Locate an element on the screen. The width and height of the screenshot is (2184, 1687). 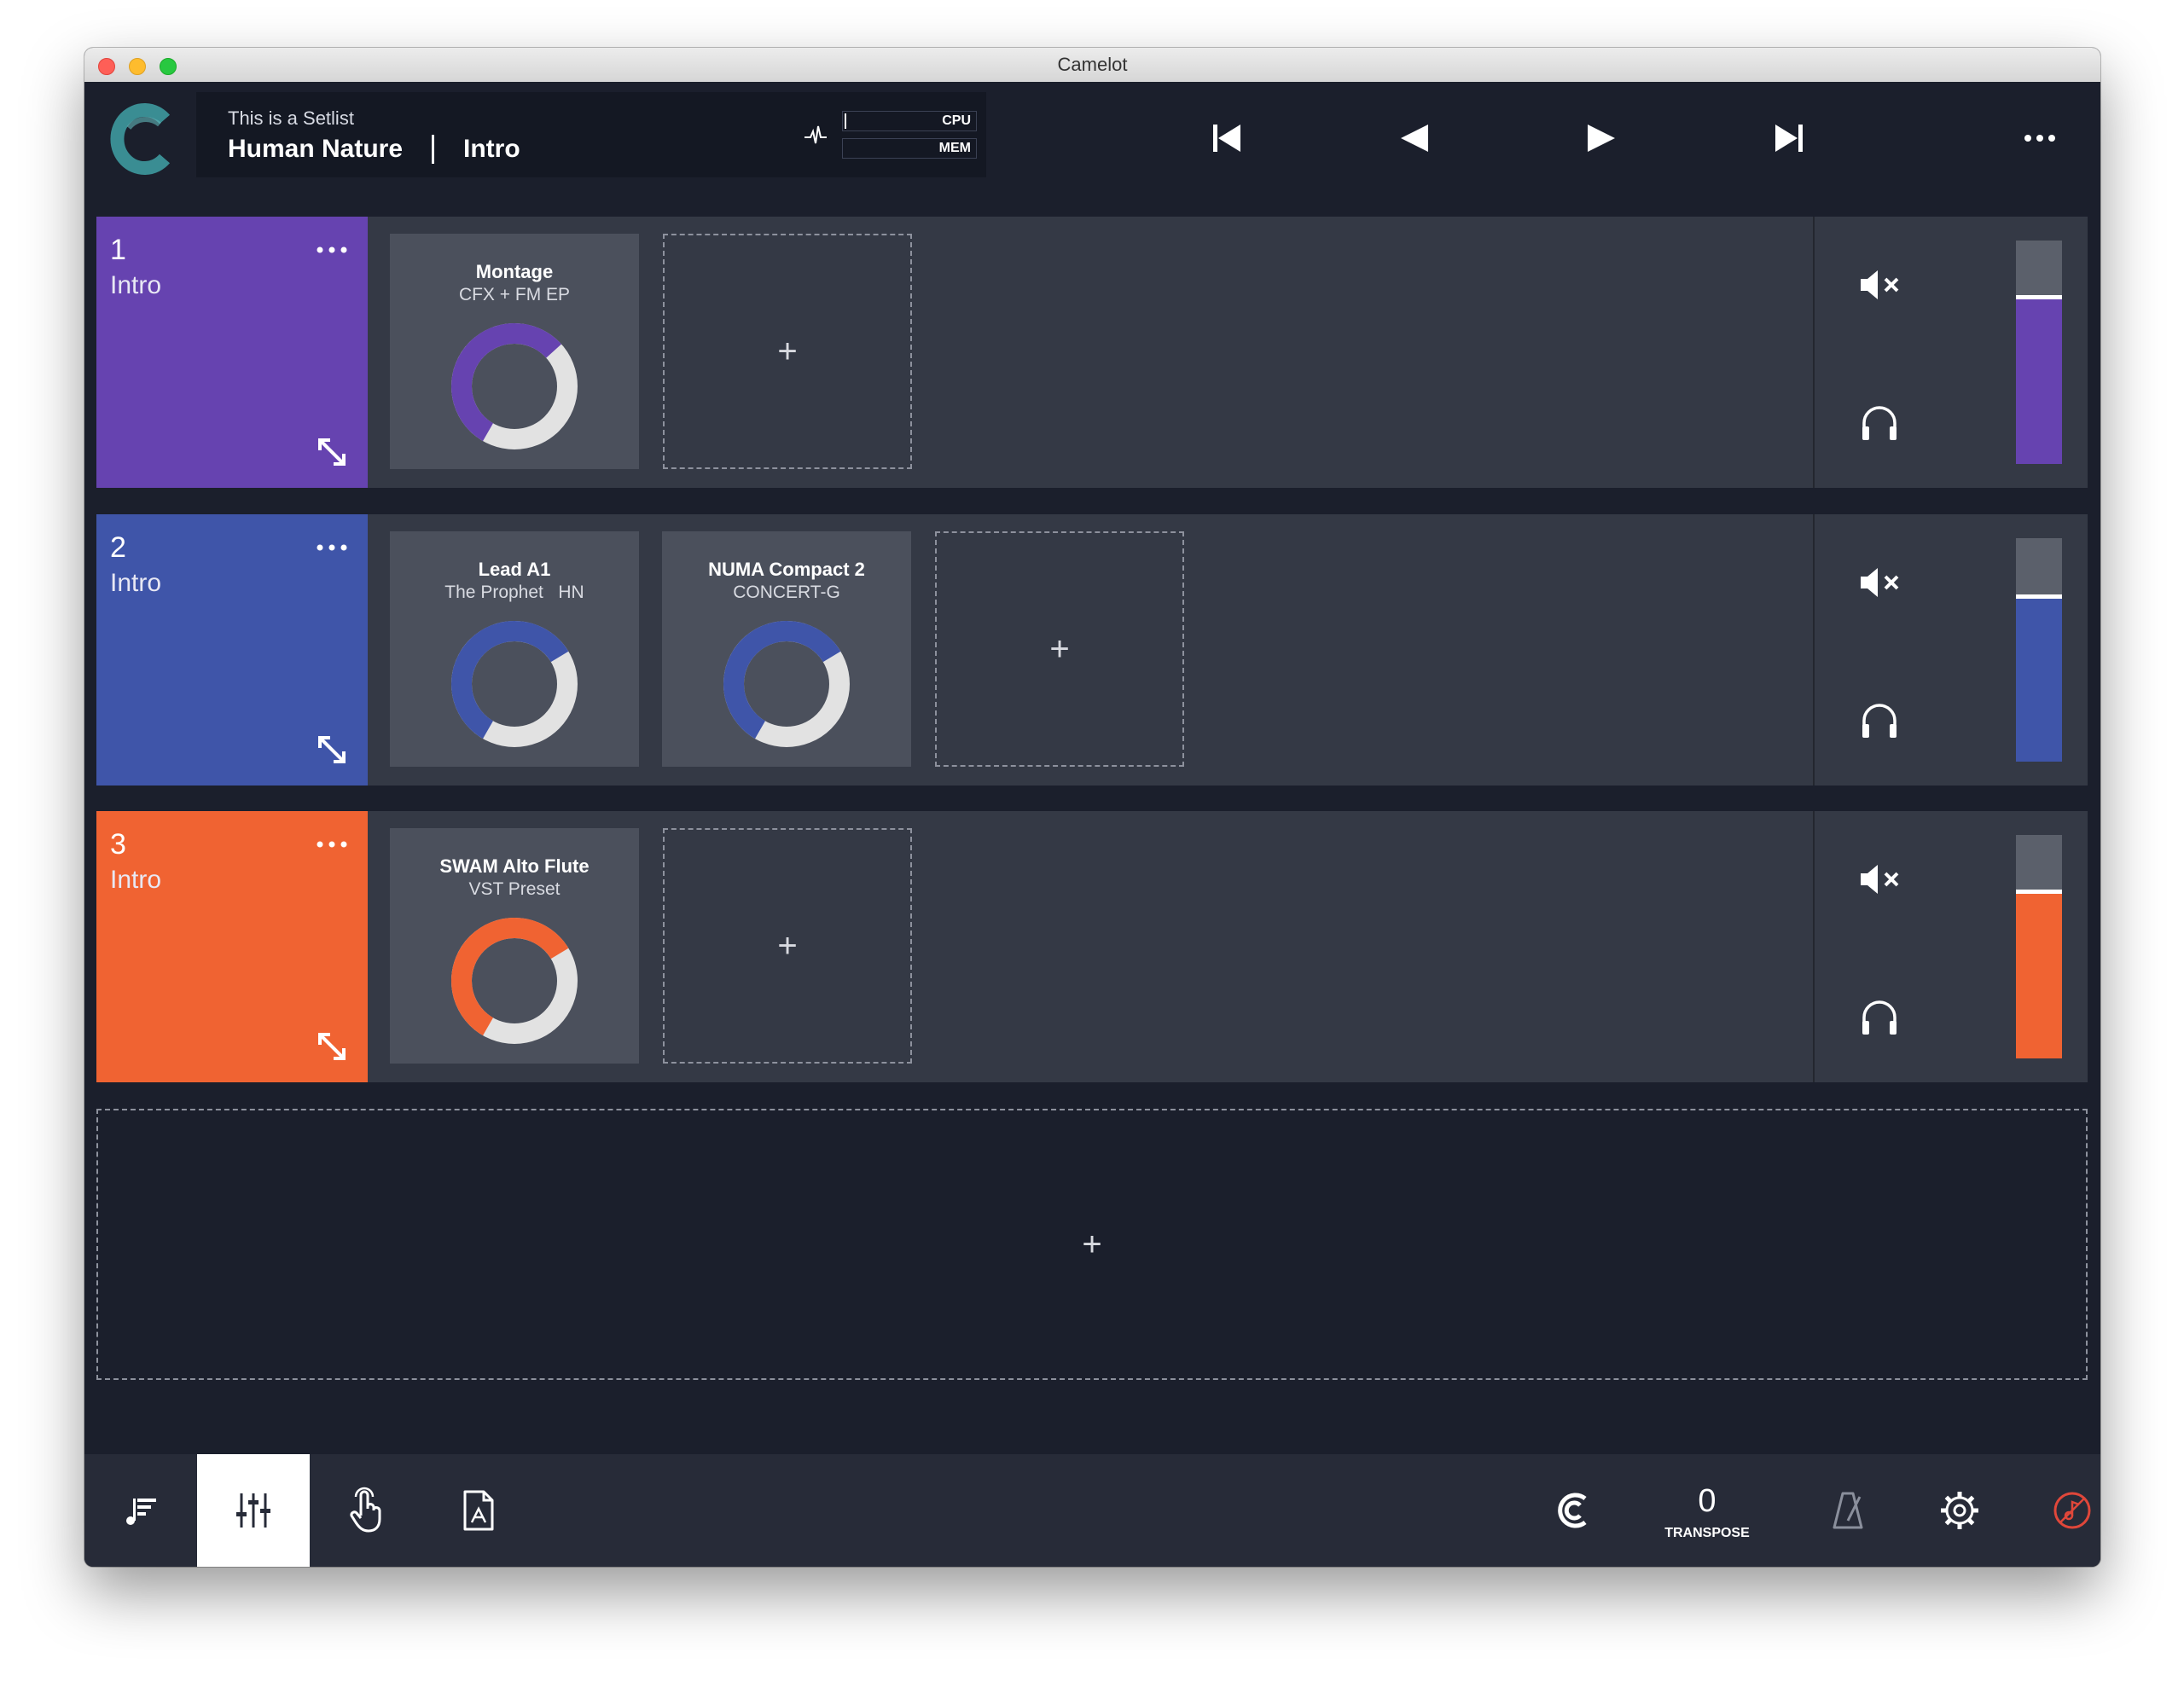
add-part-button: + is located at coordinates (1092, 1245).